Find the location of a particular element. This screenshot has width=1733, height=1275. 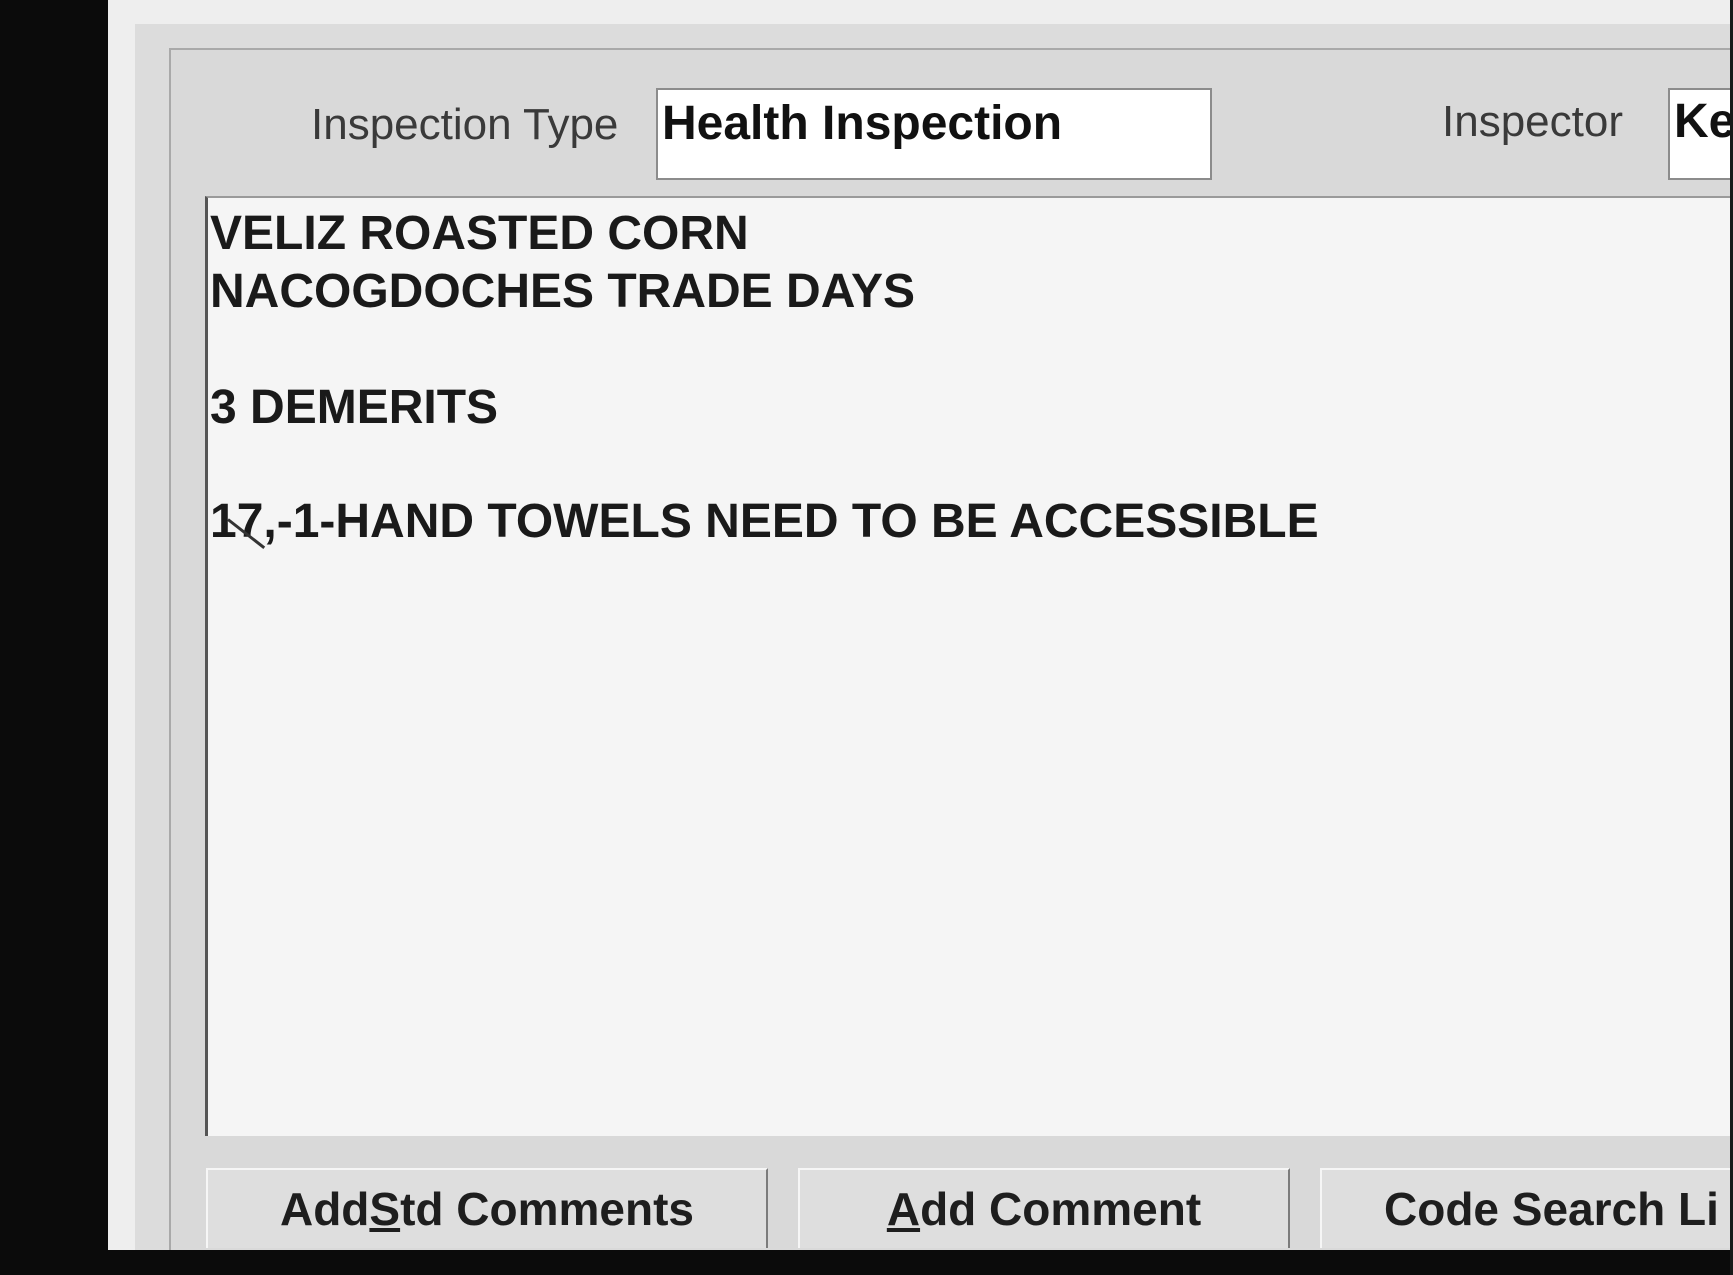

comment-line: 17,-1-HAND TOWELS NEED TO BE ACCESSIBLE is located at coordinates (764, 521).